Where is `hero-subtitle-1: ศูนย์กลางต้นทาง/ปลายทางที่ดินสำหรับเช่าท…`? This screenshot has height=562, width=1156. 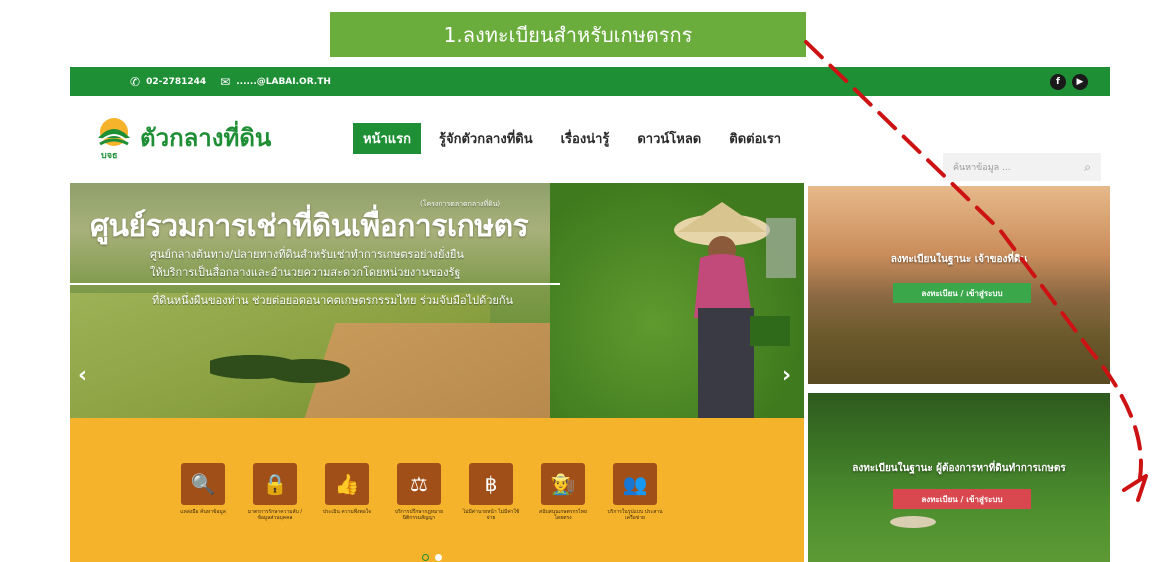
hero-subtitle-1: ศูนย์กลางต้นทาง/ปลายทางที่ดินสำหรับเช่าท… is located at coordinates (307, 254).